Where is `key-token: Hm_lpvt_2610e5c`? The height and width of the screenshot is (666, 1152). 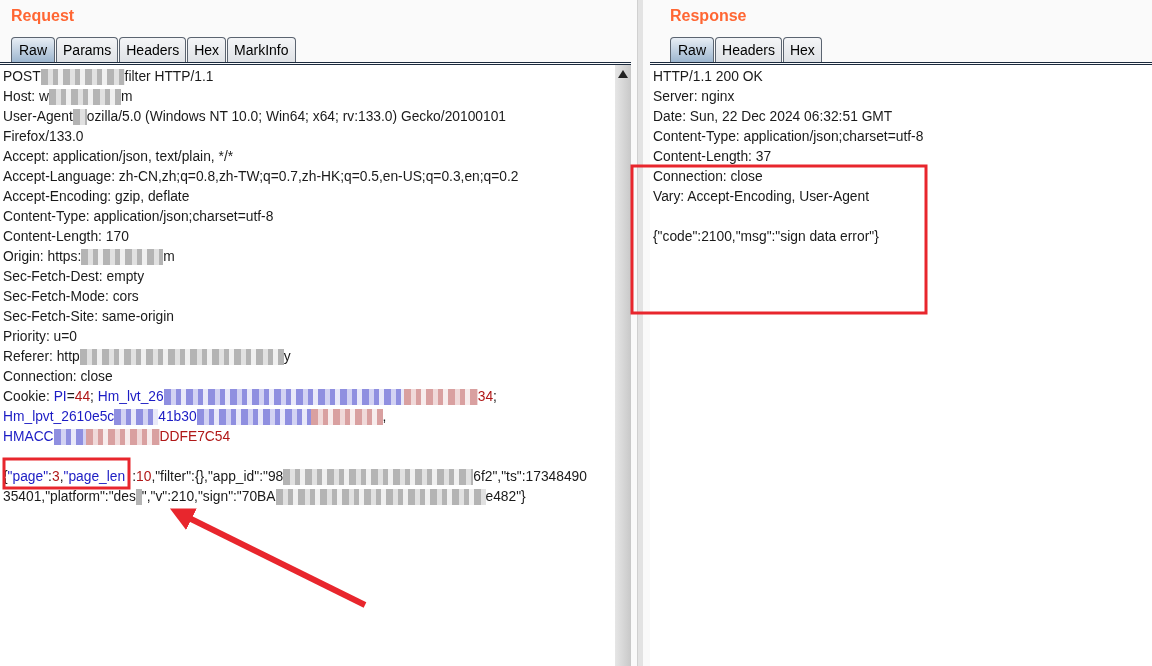 key-token: Hm_lpvt_2610e5c is located at coordinates (59, 417).